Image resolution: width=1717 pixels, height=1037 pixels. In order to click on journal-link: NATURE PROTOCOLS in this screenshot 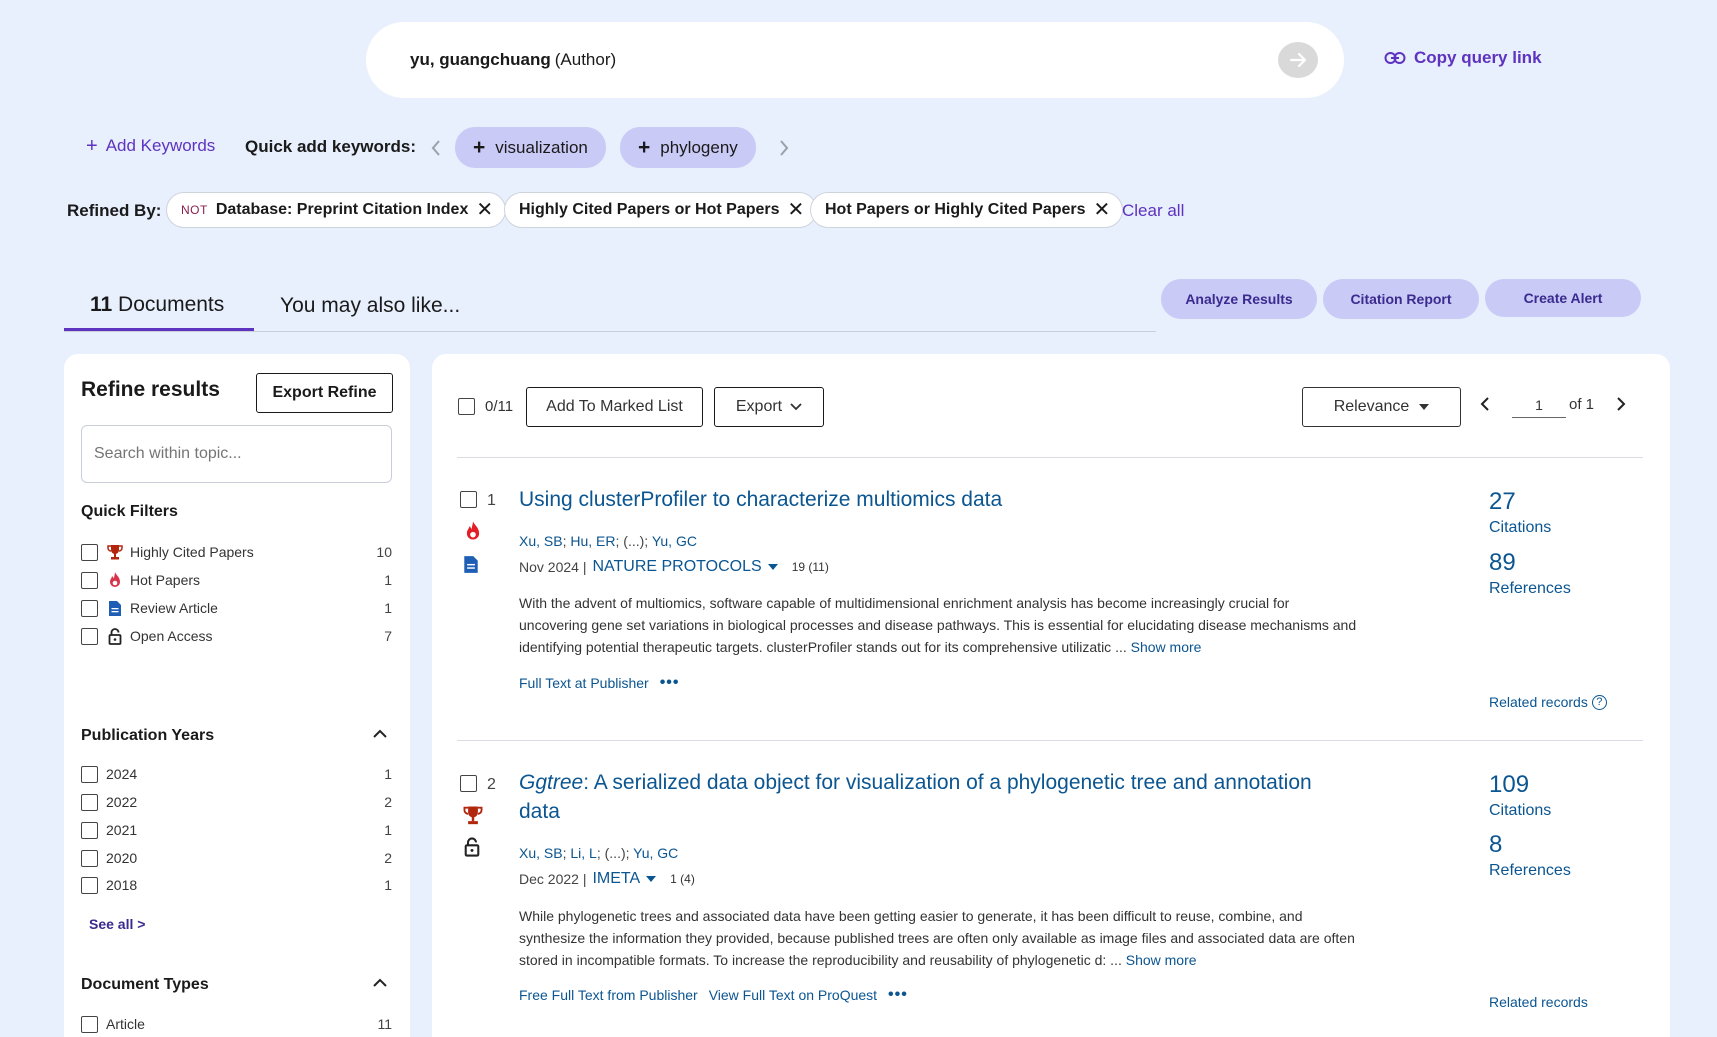, I will do `click(676, 567)`.